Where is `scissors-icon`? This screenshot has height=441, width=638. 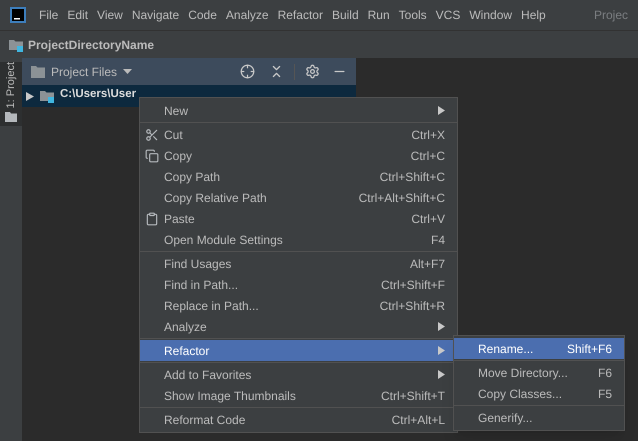
scissors-icon is located at coordinates (152, 135).